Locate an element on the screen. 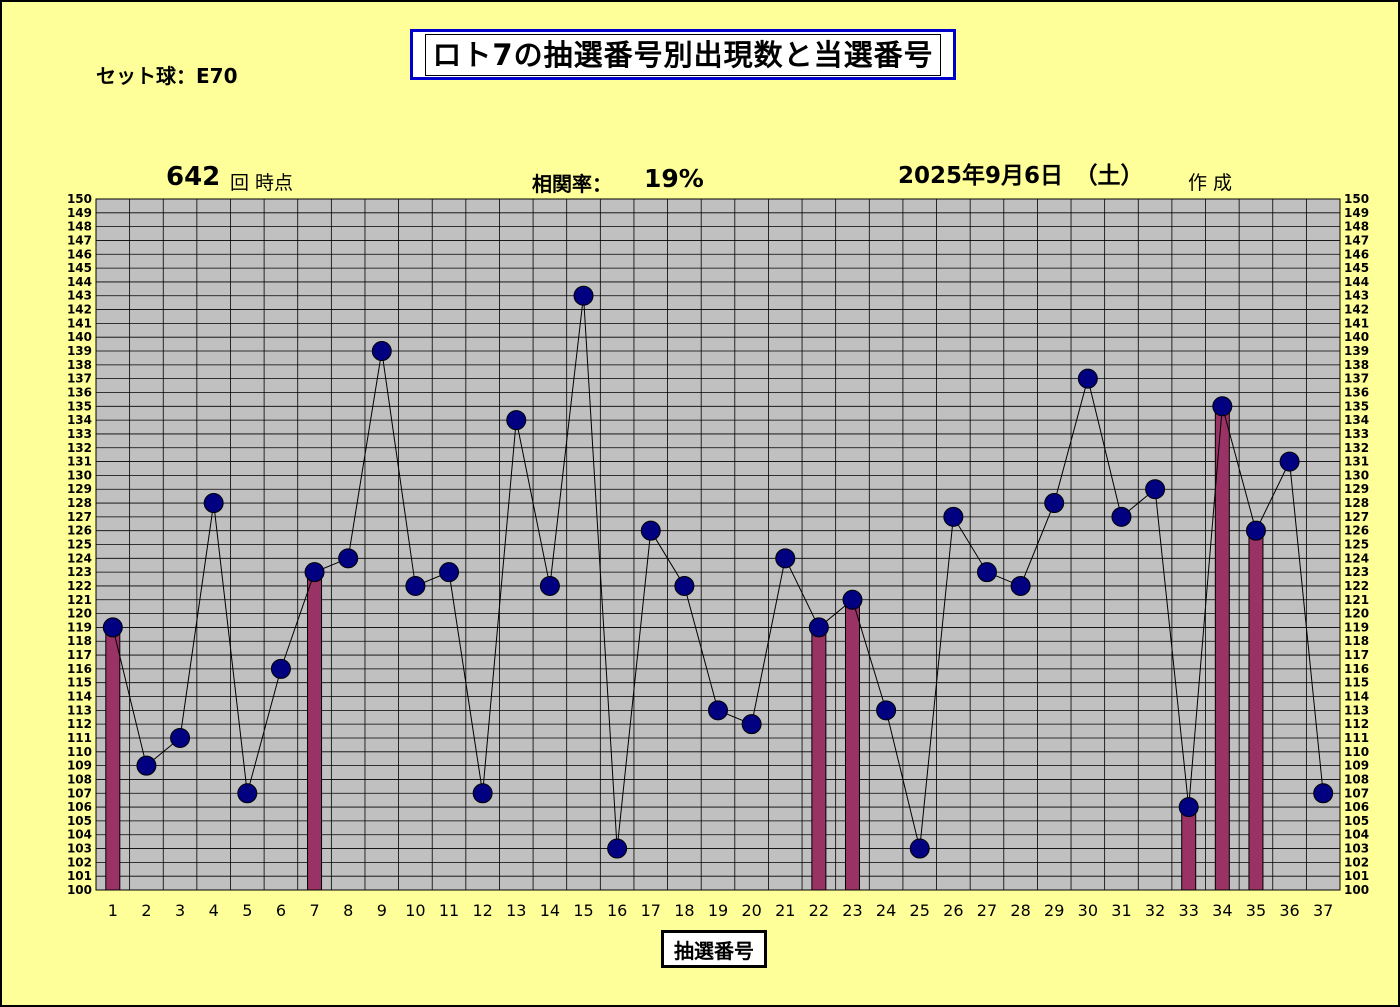 The width and height of the screenshot is (1400, 1007). x-tick-label: 23 is located at coordinates (852, 910).